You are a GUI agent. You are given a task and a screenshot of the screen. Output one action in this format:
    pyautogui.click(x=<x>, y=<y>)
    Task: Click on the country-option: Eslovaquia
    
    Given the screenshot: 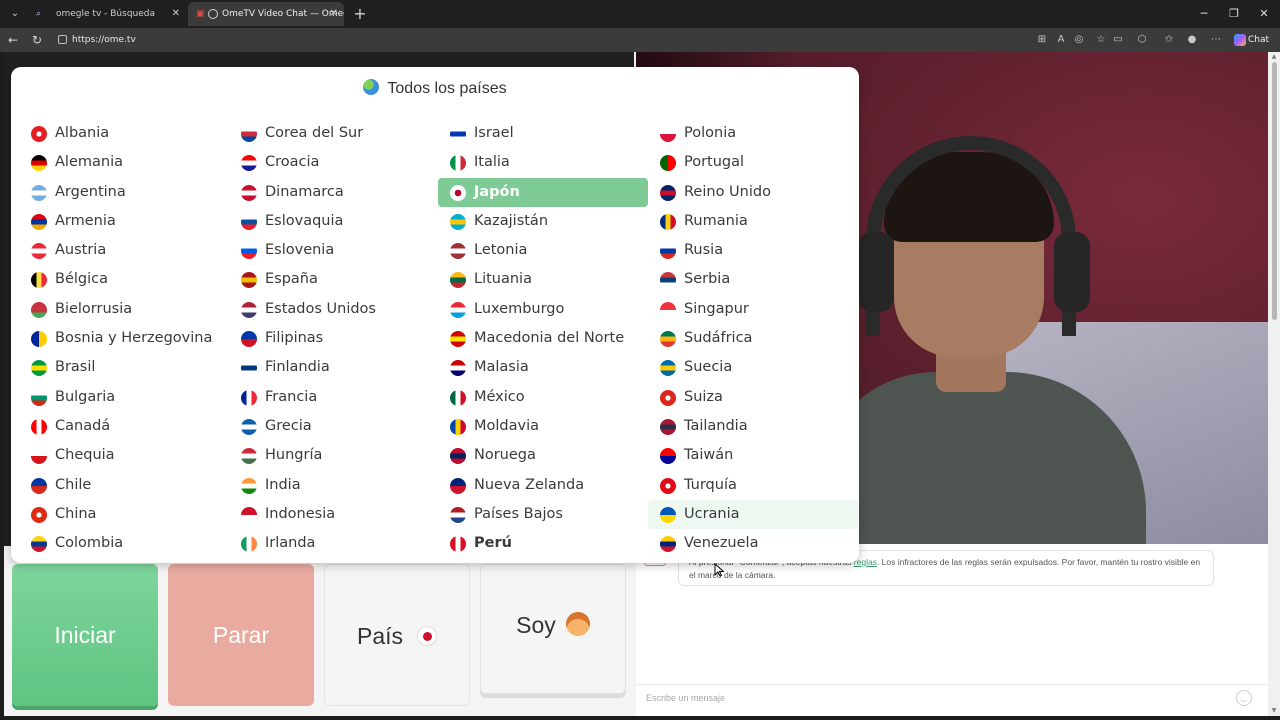 What is the action you would take?
    pyautogui.click(x=334, y=221)
    